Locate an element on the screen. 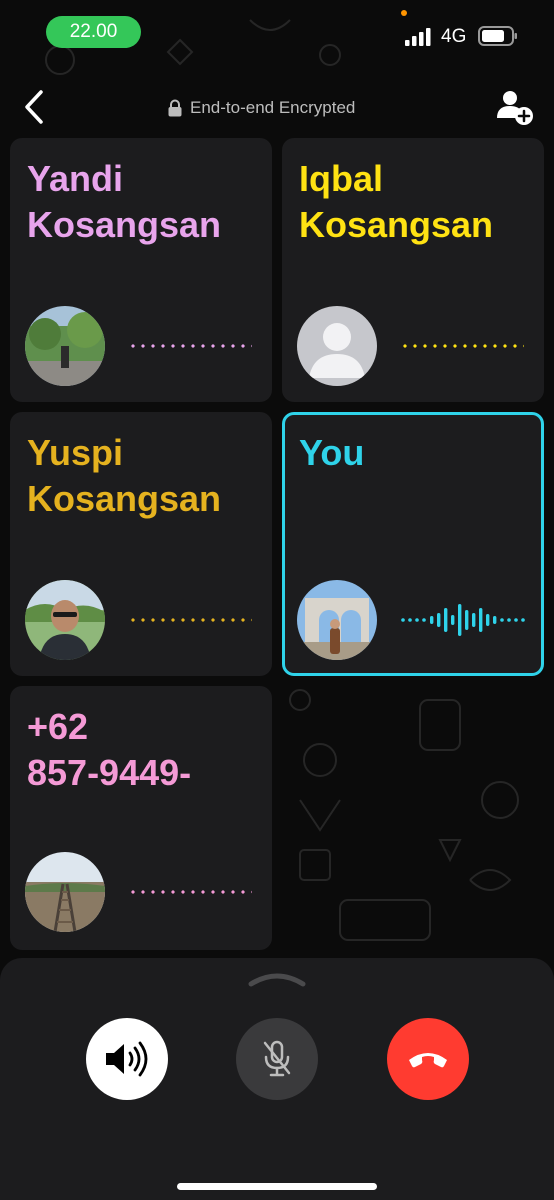 The image size is (554, 1200). mute-button is located at coordinates (277, 1059).